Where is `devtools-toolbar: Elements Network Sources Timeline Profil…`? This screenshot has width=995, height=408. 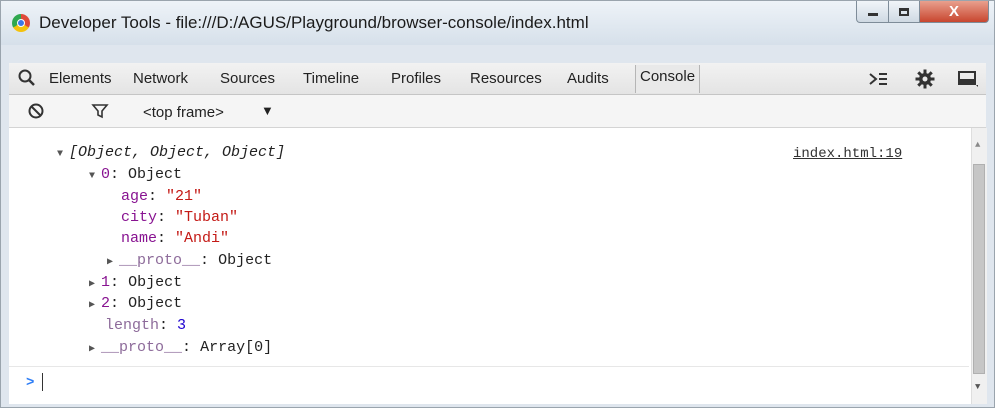 devtools-toolbar: Elements Network Sources Timeline Profil… is located at coordinates (497, 79).